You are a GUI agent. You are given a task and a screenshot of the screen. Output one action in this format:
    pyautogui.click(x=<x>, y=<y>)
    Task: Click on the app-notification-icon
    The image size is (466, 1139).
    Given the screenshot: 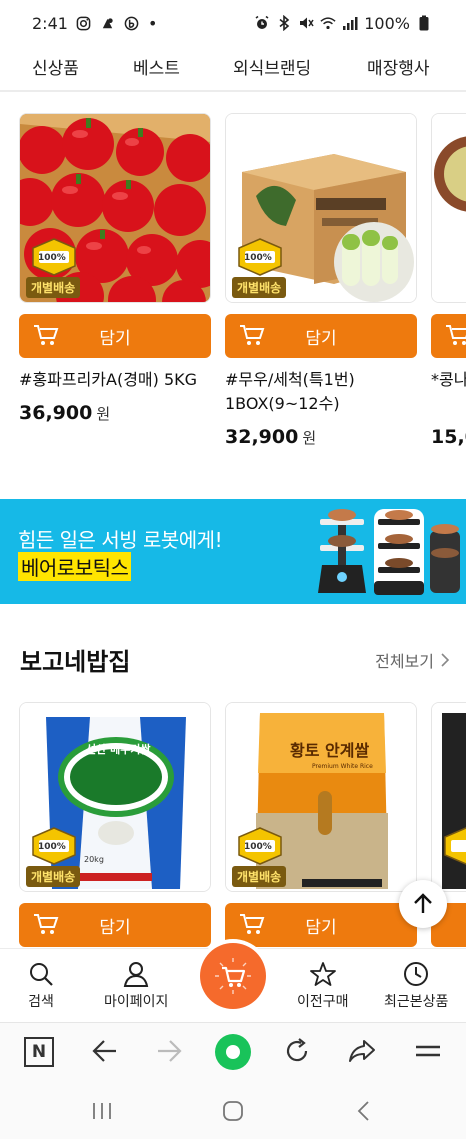 What is the action you would take?
    pyautogui.click(x=108, y=23)
    